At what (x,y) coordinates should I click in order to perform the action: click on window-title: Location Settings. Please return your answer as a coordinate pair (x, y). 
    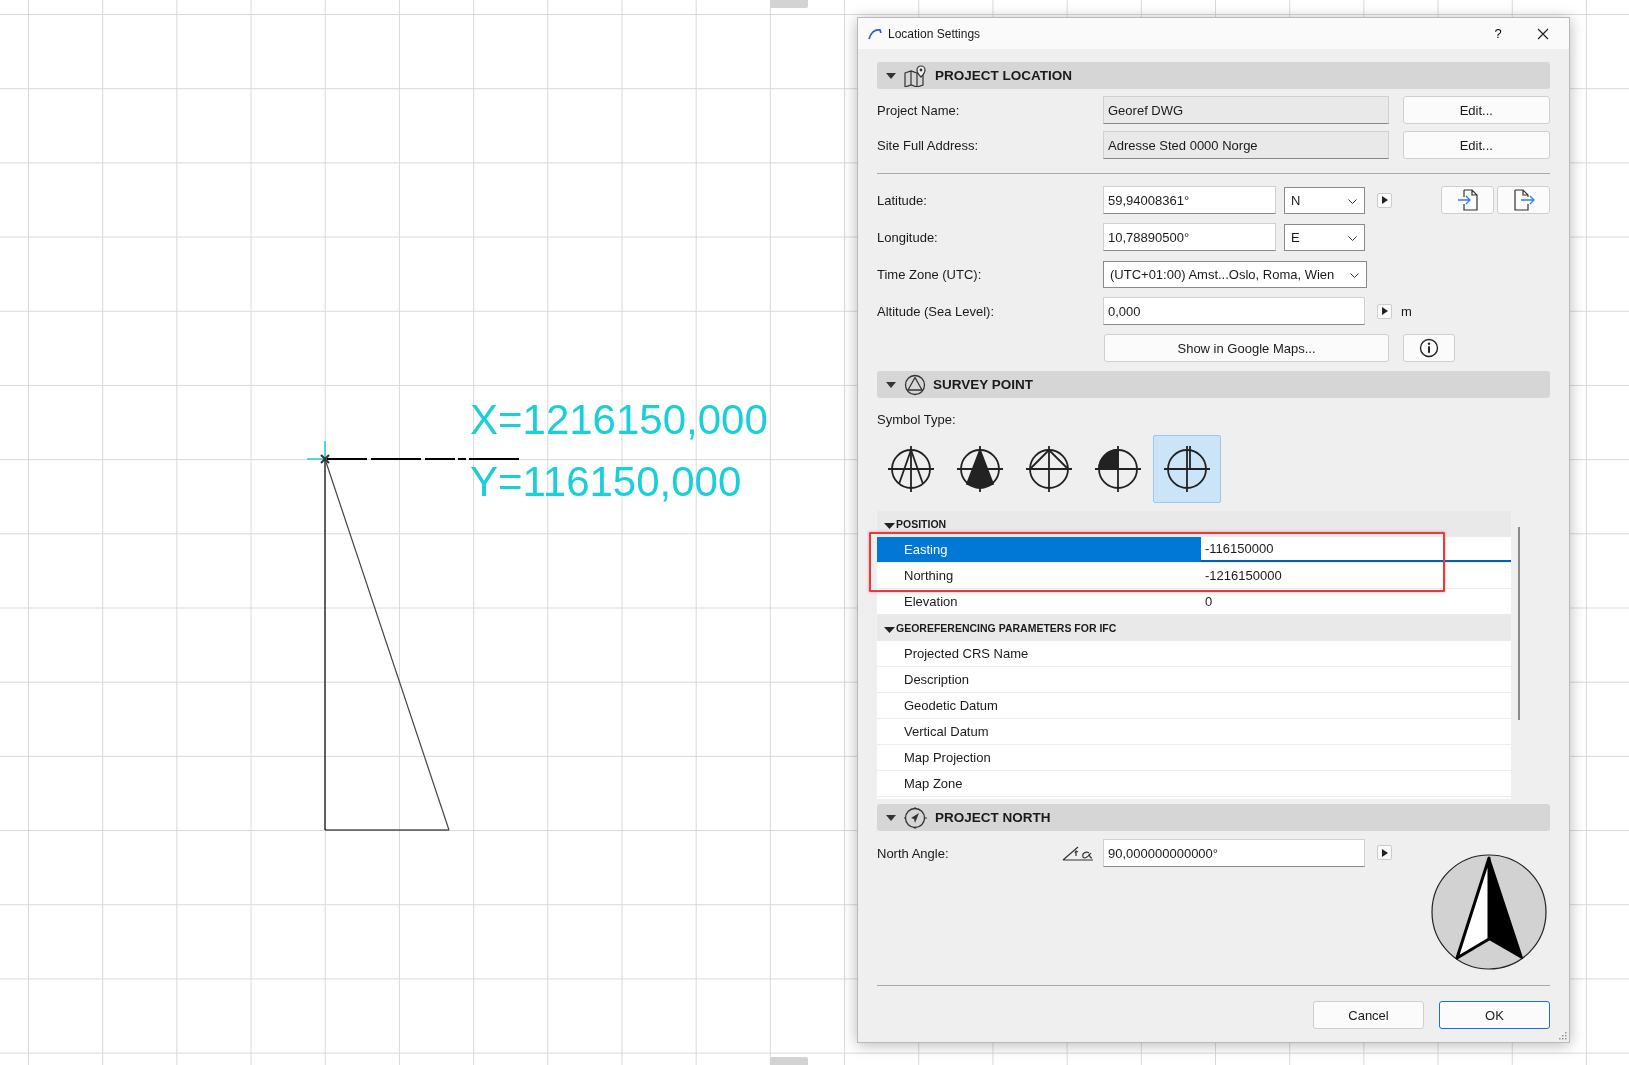
    Looking at the image, I should click on (935, 33).